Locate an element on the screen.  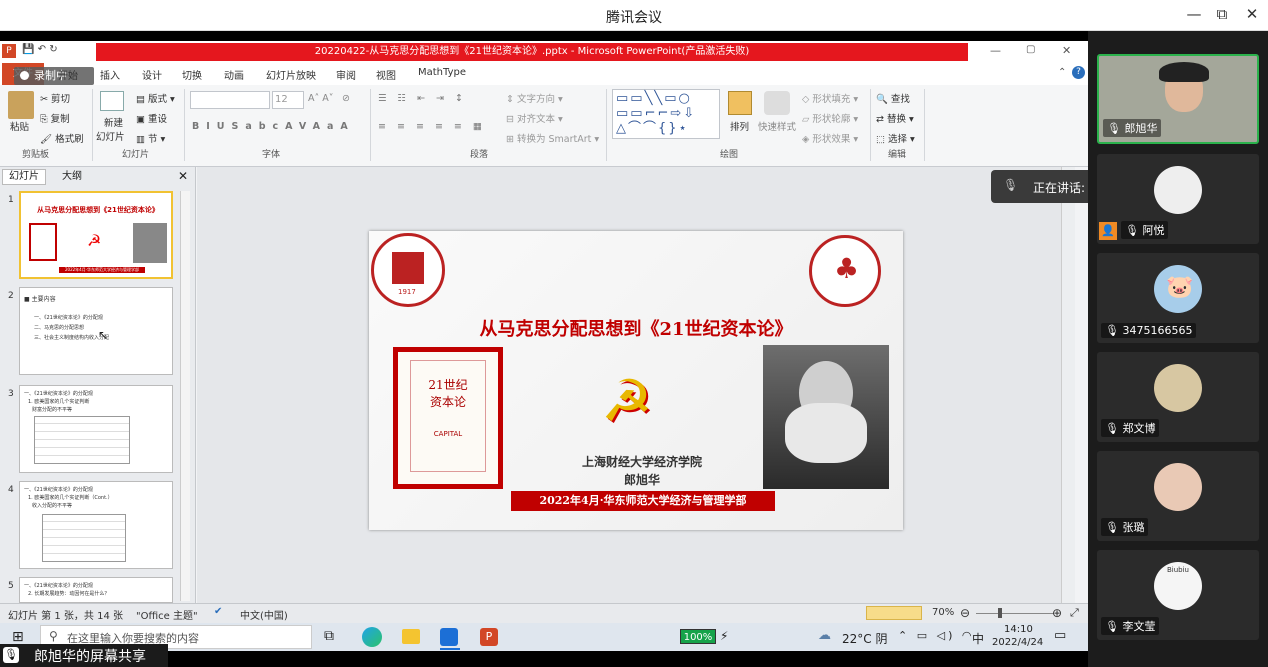
tab-transitions: 切换 is located at coordinates (192, 74).